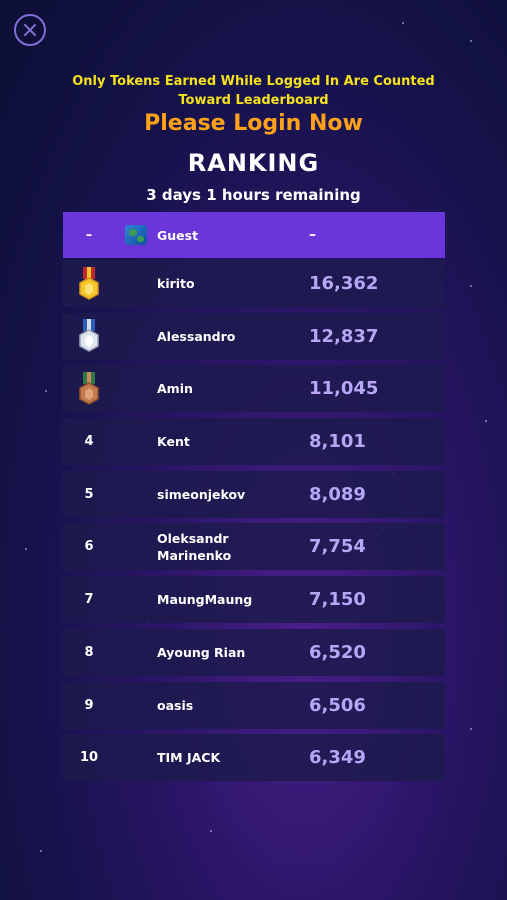 The height and width of the screenshot is (900, 507). Describe the element at coordinates (201, 652) in the screenshot. I see `player-name: Ayoung Rian` at that location.